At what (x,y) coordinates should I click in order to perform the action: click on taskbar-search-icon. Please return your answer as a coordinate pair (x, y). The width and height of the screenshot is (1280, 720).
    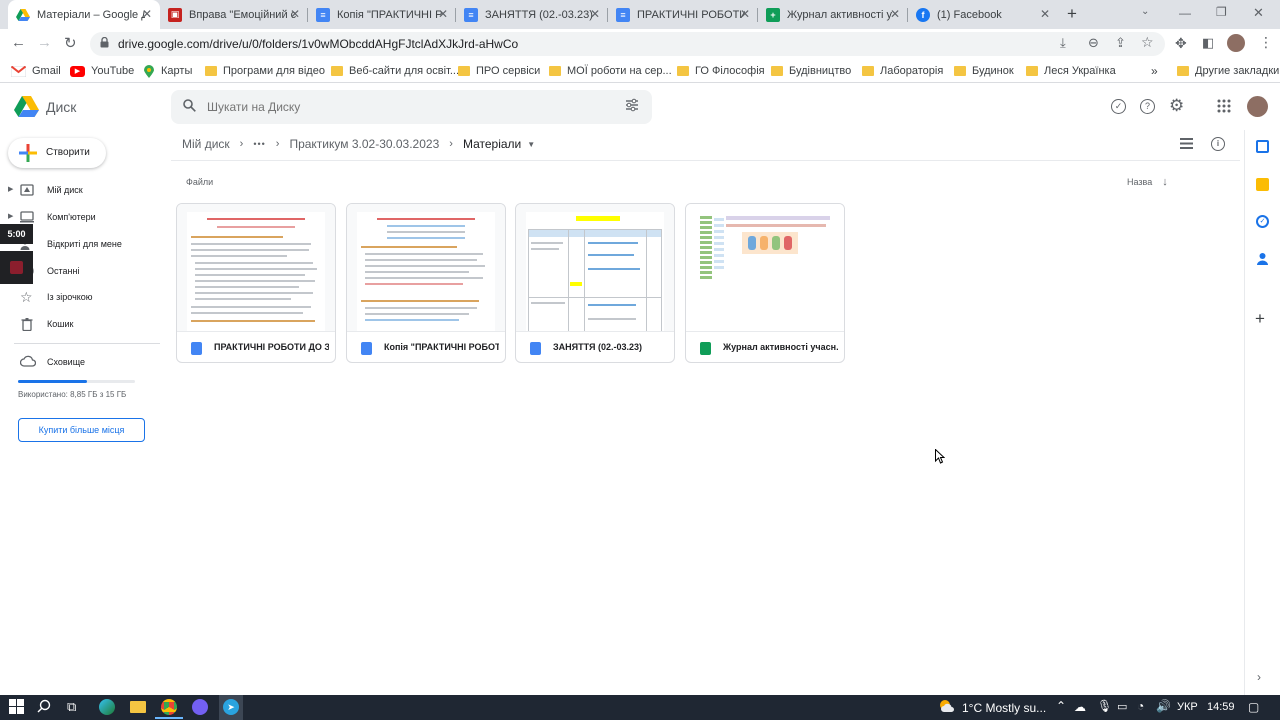
    Looking at the image, I should click on (45, 707).